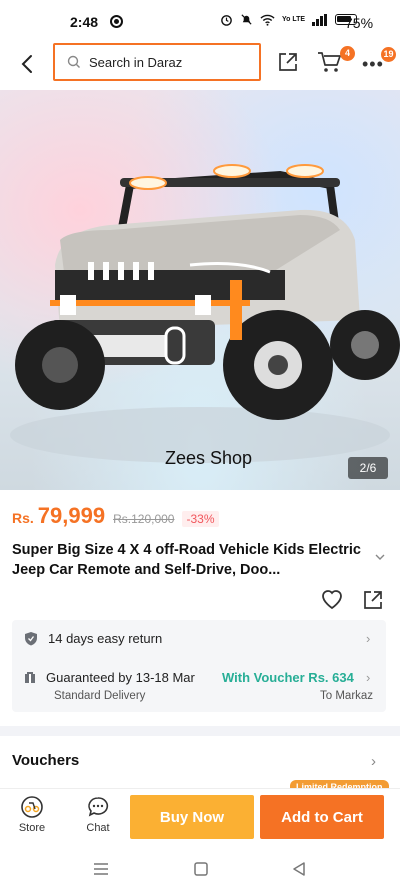 This screenshot has width=400, height=892. Describe the element at coordinates (359, 23) in the screenshot. I see `battery-percent: 75%` at that location.